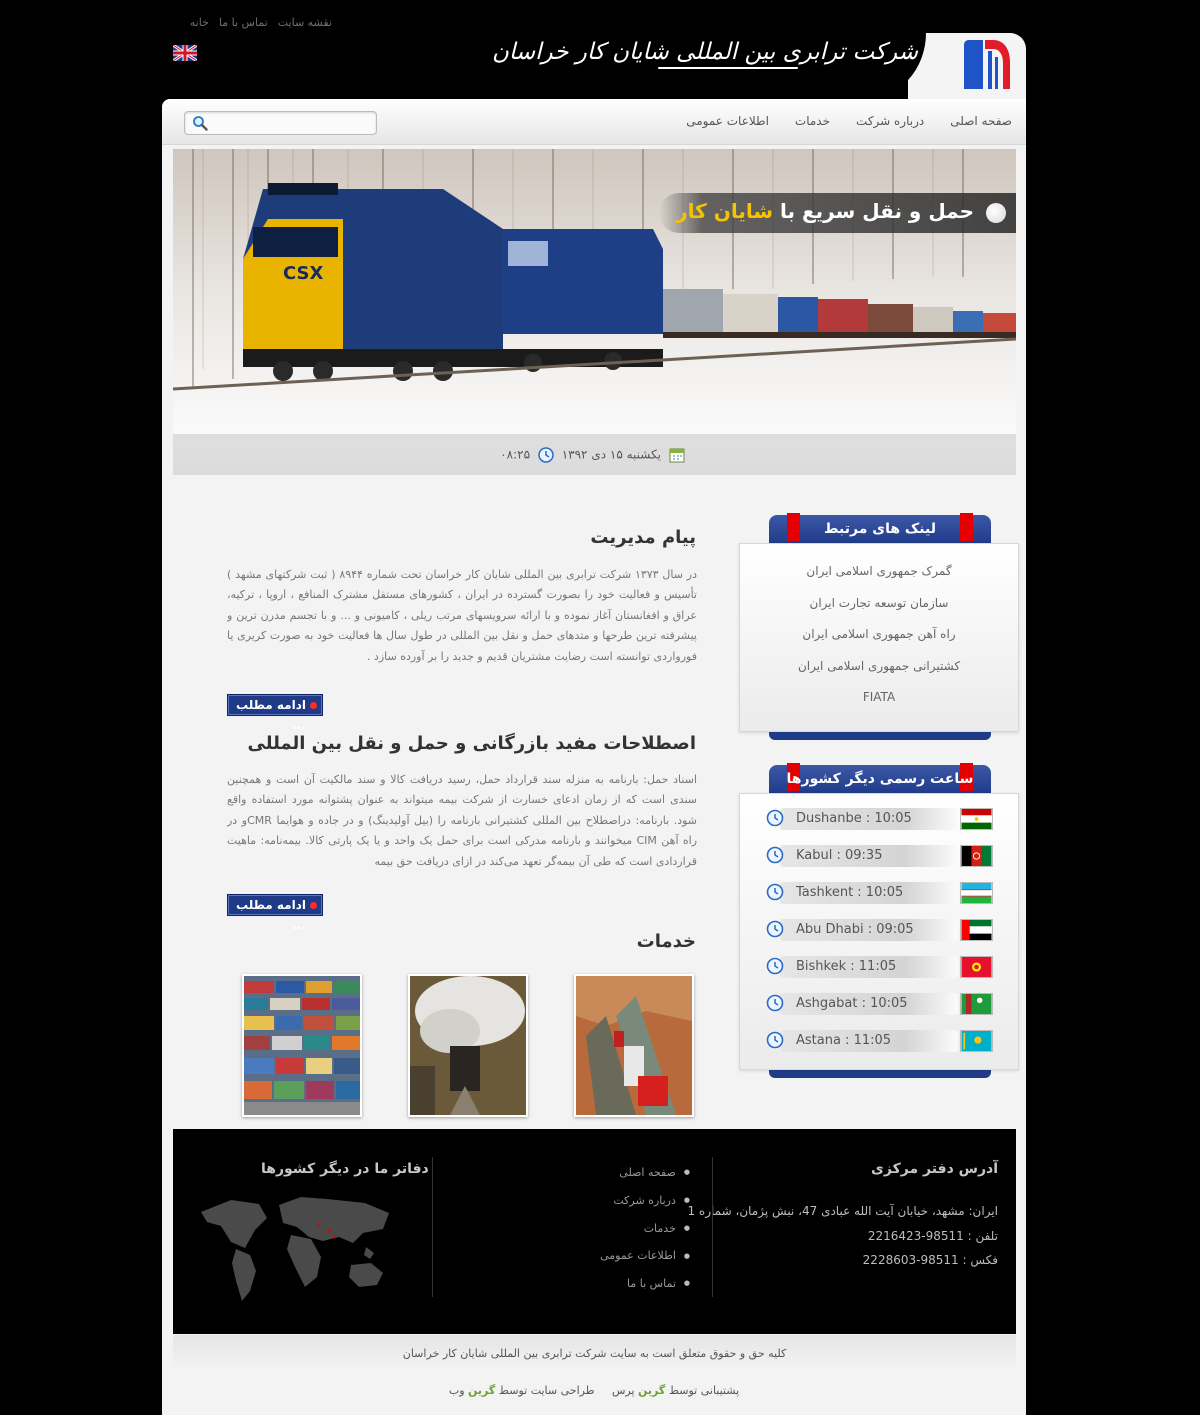 The width and height of the screenshot is (1200, 1415). Describe the element at coordinates (643, 537) in the screenshot. I see `article-title-management: پیام مدیریت` at that location.